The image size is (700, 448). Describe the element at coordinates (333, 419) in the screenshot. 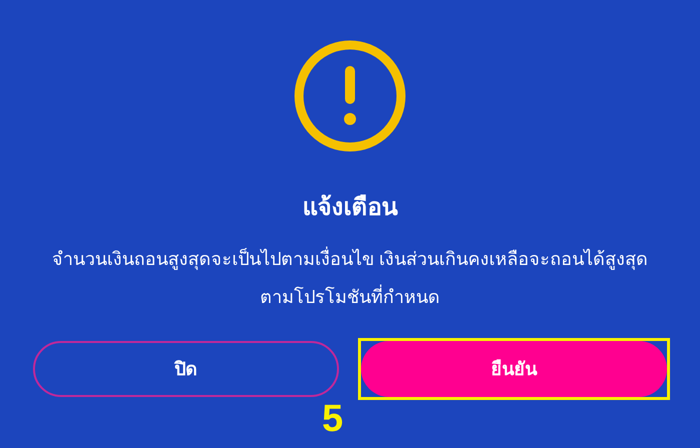

I see `step-number: 5` at that location.